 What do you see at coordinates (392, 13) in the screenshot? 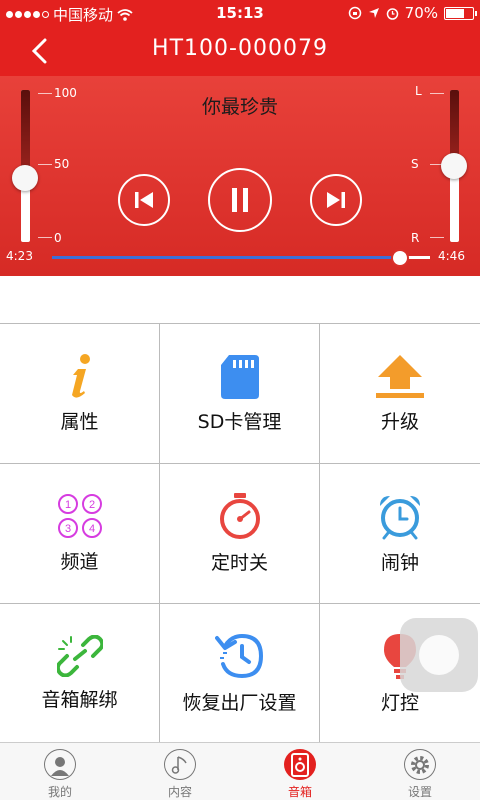
I see `alarm-icon` at bounding box center [392, 13].